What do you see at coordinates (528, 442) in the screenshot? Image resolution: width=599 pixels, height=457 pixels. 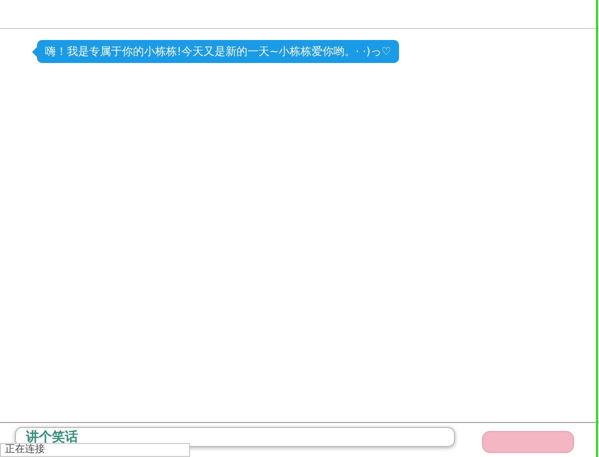 I see `submit-button` at bounding box center [528, 442].